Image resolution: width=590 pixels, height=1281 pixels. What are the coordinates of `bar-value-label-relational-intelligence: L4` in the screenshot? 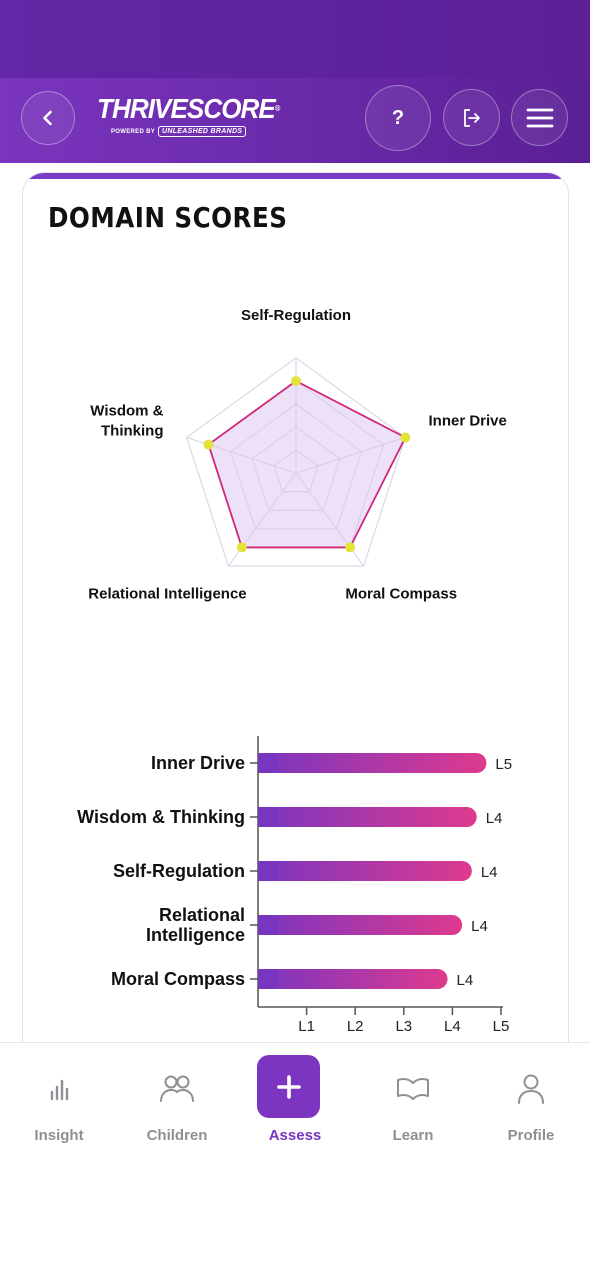 It's located at (479, 926).